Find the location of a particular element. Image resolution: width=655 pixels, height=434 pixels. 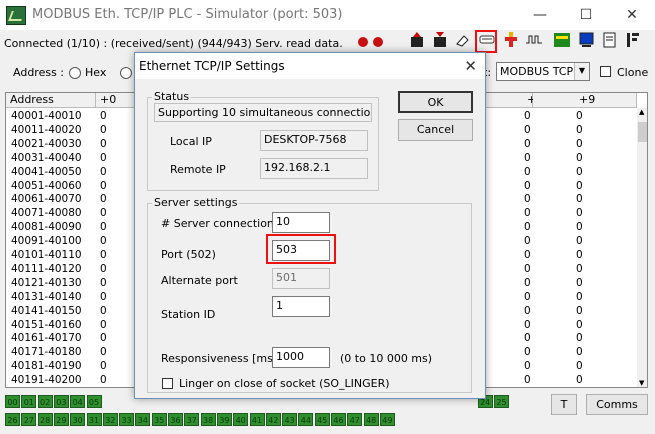

document-icon is located at coordinates (609, 40).